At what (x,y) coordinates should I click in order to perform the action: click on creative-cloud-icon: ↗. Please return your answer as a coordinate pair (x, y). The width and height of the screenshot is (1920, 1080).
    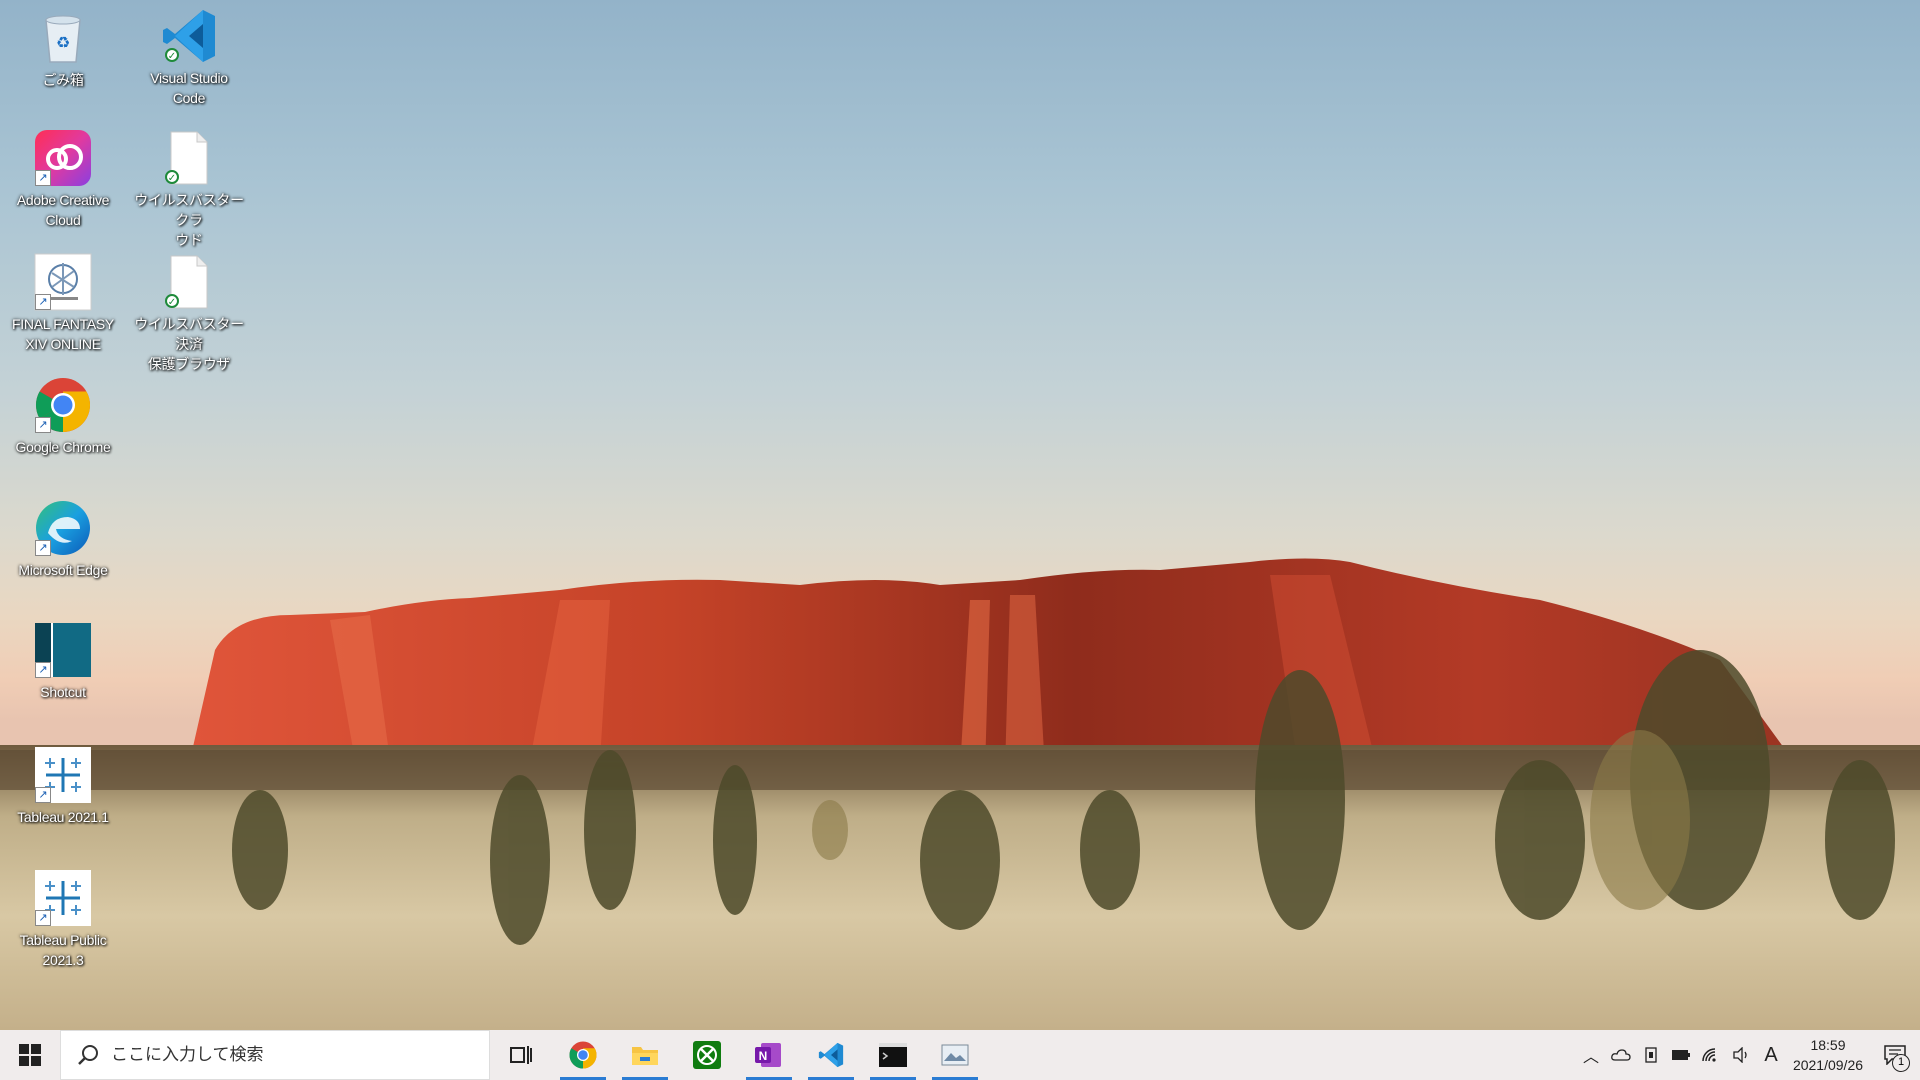
    Looking at the image, I should click on (63, 158).